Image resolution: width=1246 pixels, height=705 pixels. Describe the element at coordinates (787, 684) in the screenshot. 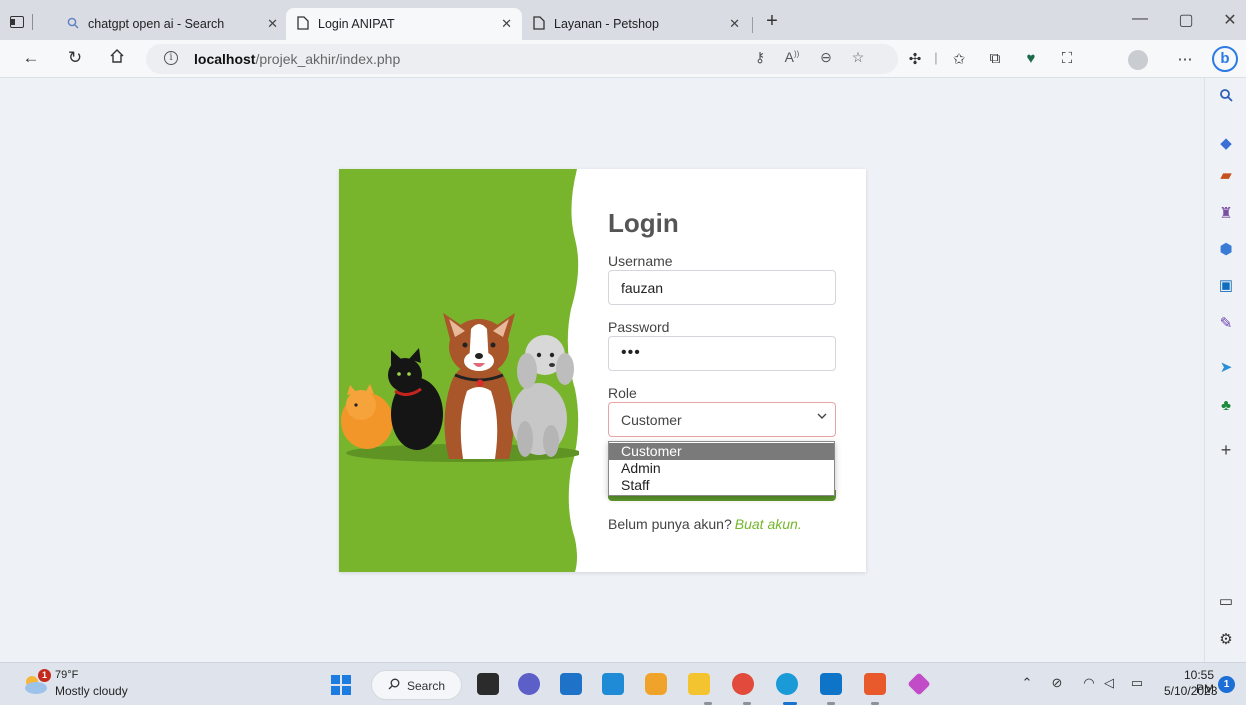

I see `edge-icon` at that location.